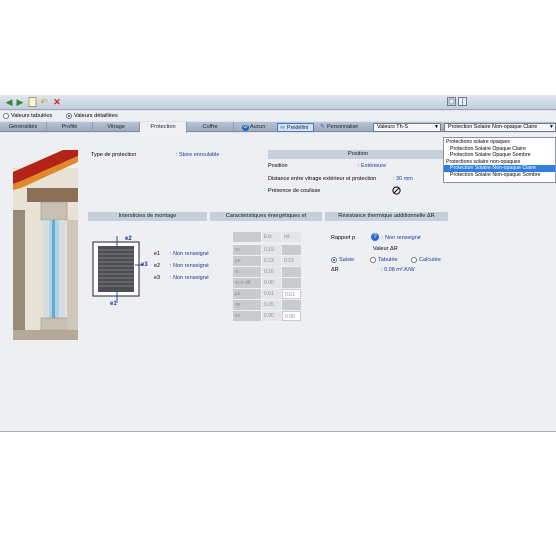 Image resolution: width=556 pixels, height=556 pixels. I want to click on aucun-label: Aucun, so click(258, 127).